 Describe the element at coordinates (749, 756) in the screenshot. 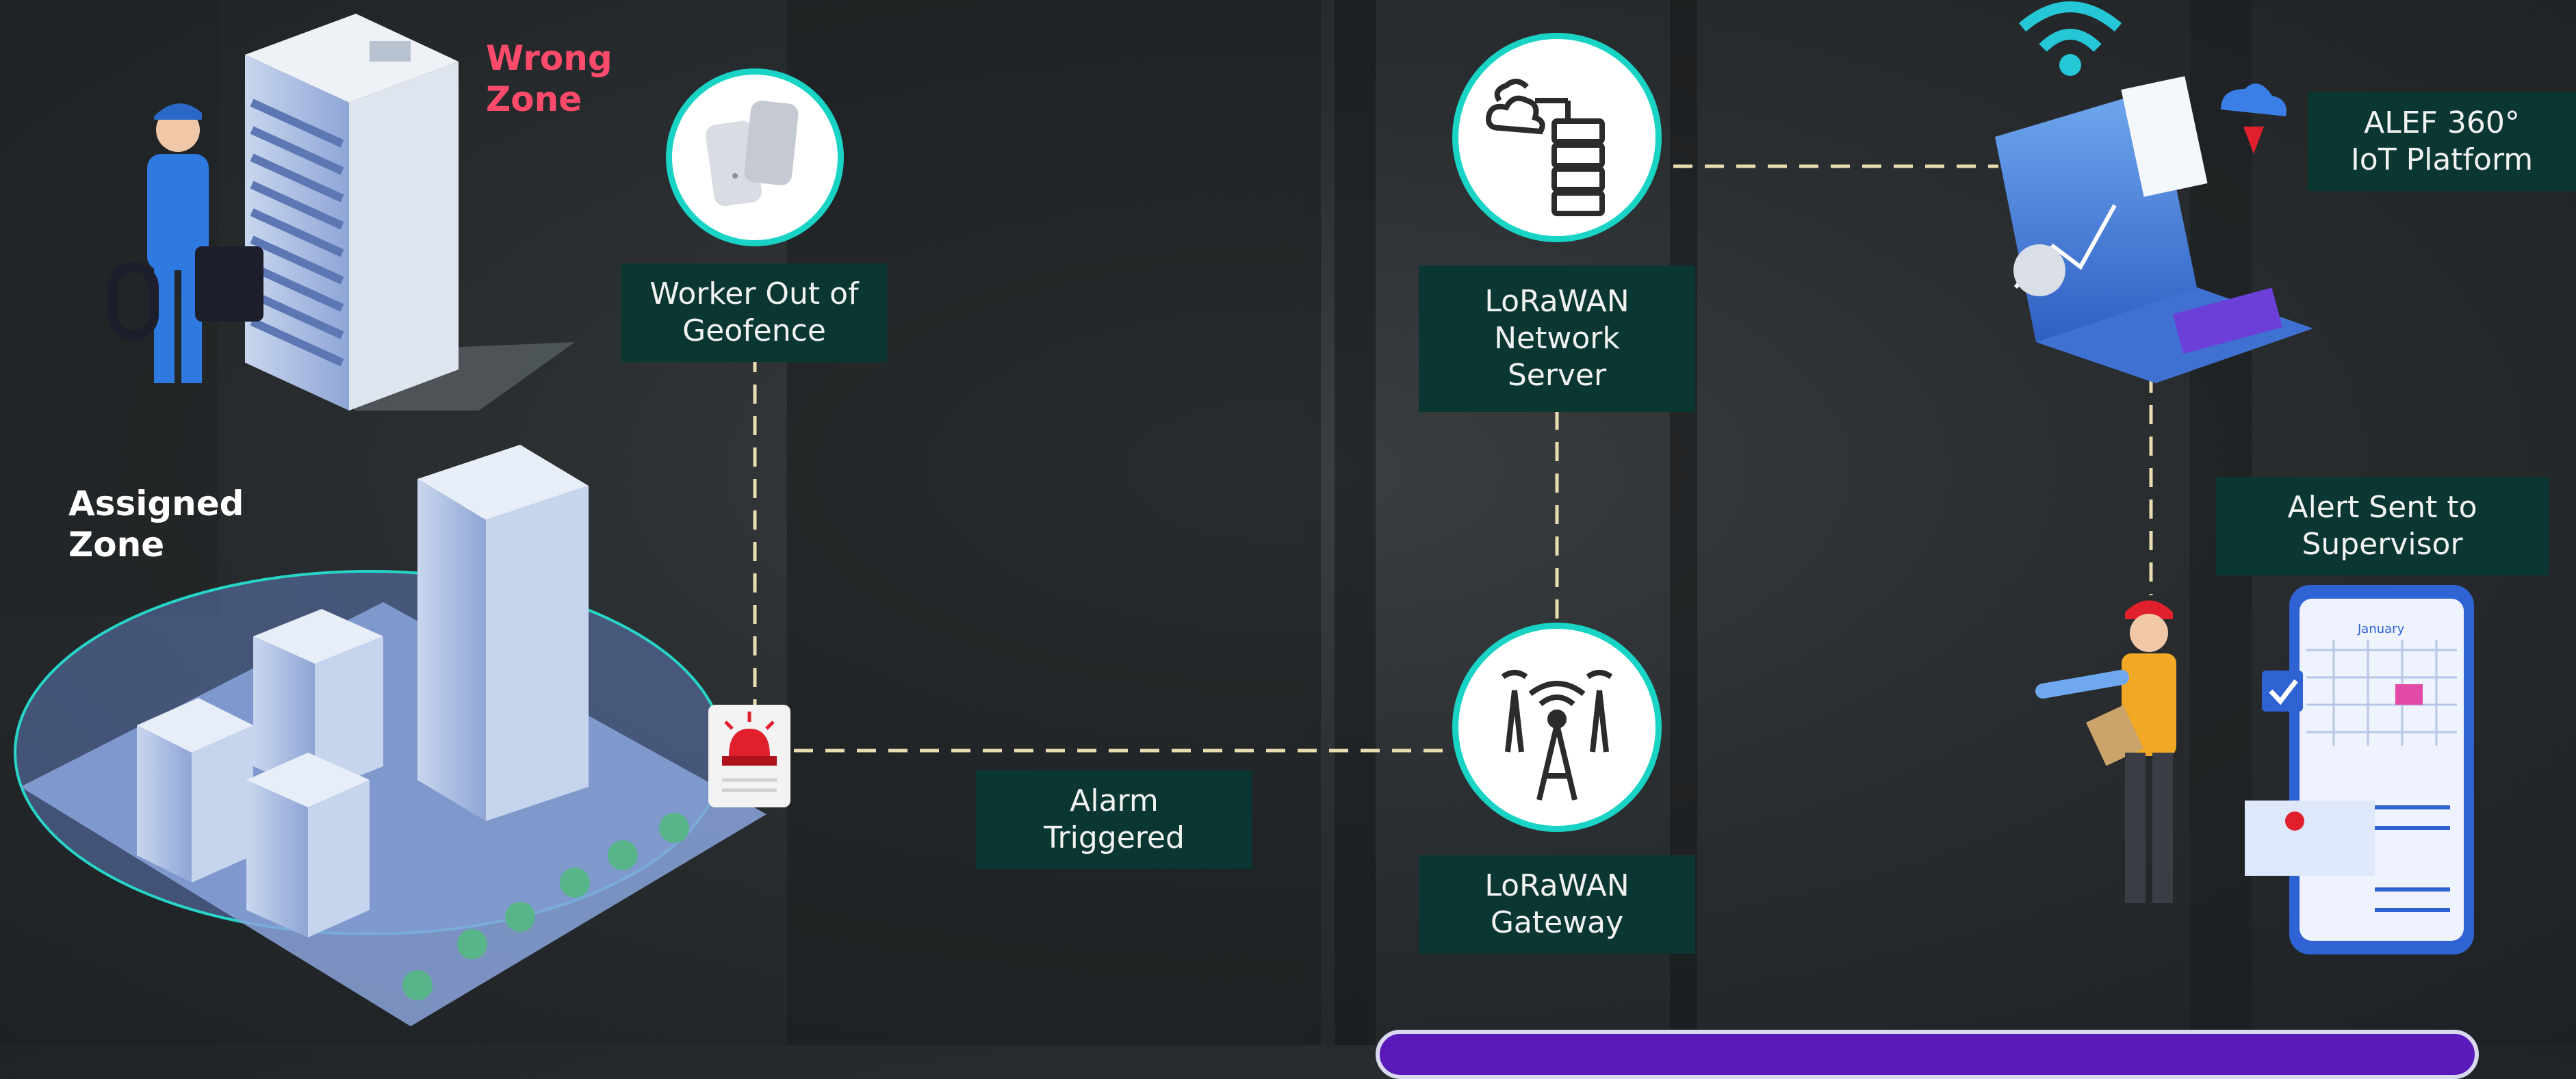

I see `alarm-siren-icon` at that location.